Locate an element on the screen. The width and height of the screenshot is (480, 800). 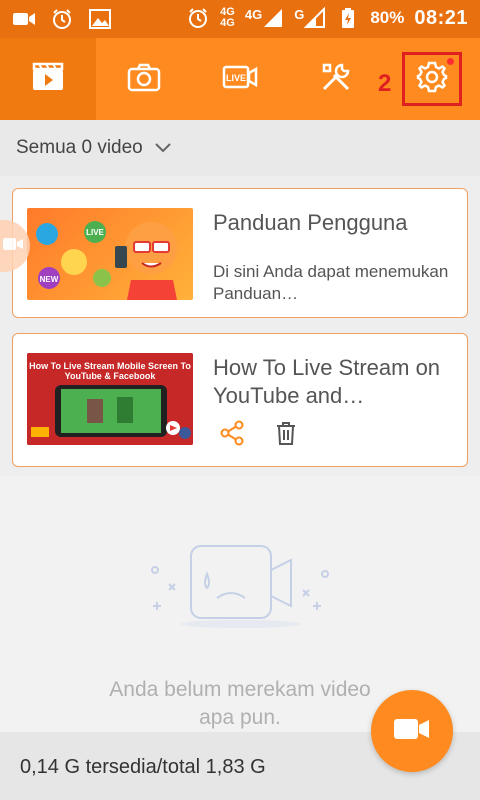
guide-title: Panduan Pengguna is located at coordinates (310, 222).